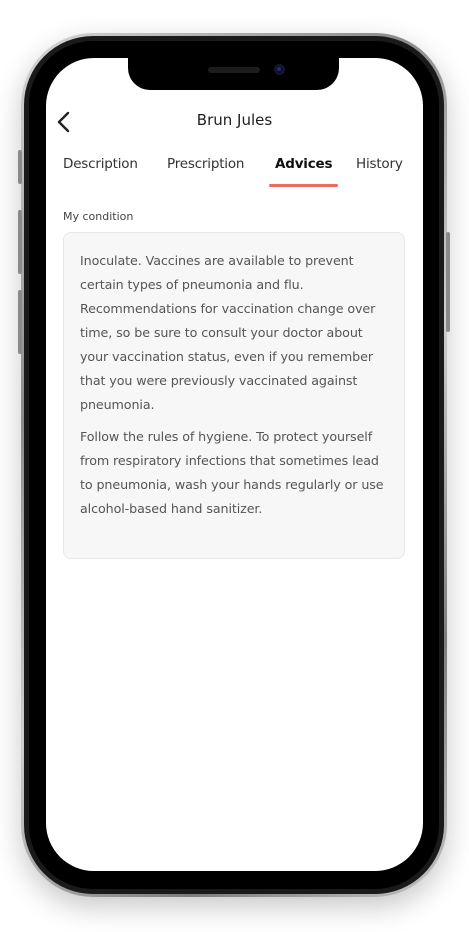 The image size is (469, 932). What do you see at coordinates (379, 164) in the screenshot?
I see `tab-history: History` at bounding box center [379, 164].